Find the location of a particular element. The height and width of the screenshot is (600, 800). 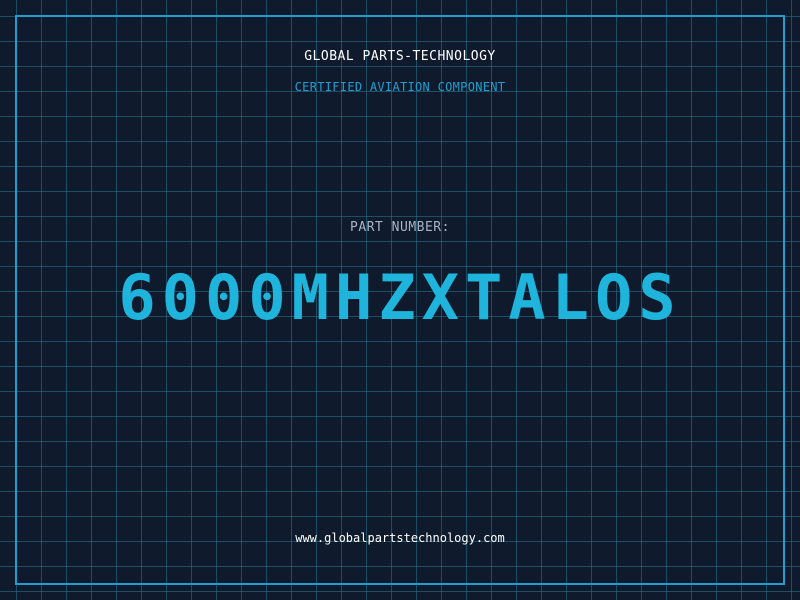

company-name: GLOBAL PARTS-TECHNOLOGY is located at coordinates (400, 56).